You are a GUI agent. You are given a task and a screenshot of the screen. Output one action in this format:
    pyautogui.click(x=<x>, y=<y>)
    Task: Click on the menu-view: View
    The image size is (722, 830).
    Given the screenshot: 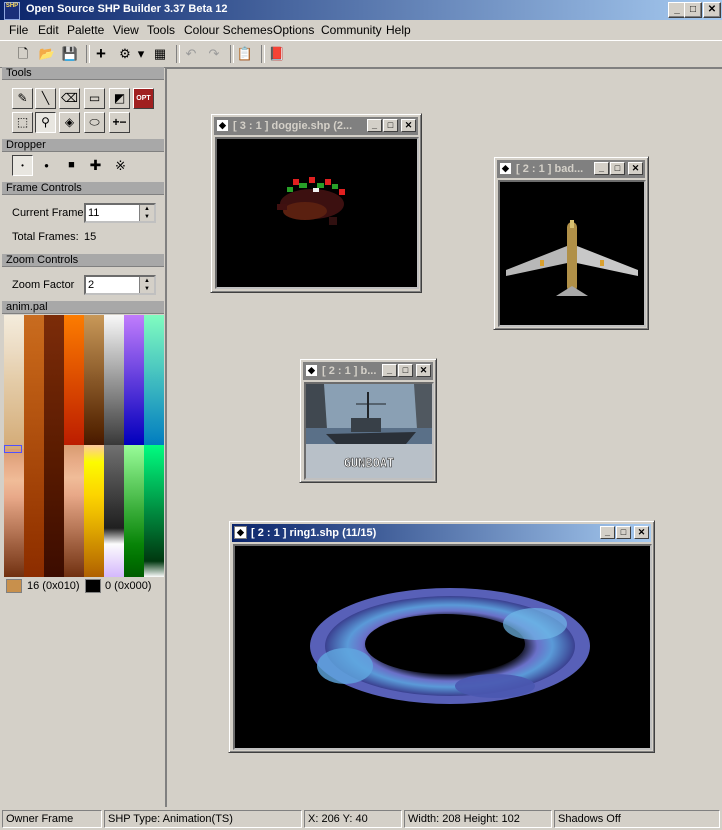 What is the action you would take?
    pyautogui.click(x=126, y=30)
    